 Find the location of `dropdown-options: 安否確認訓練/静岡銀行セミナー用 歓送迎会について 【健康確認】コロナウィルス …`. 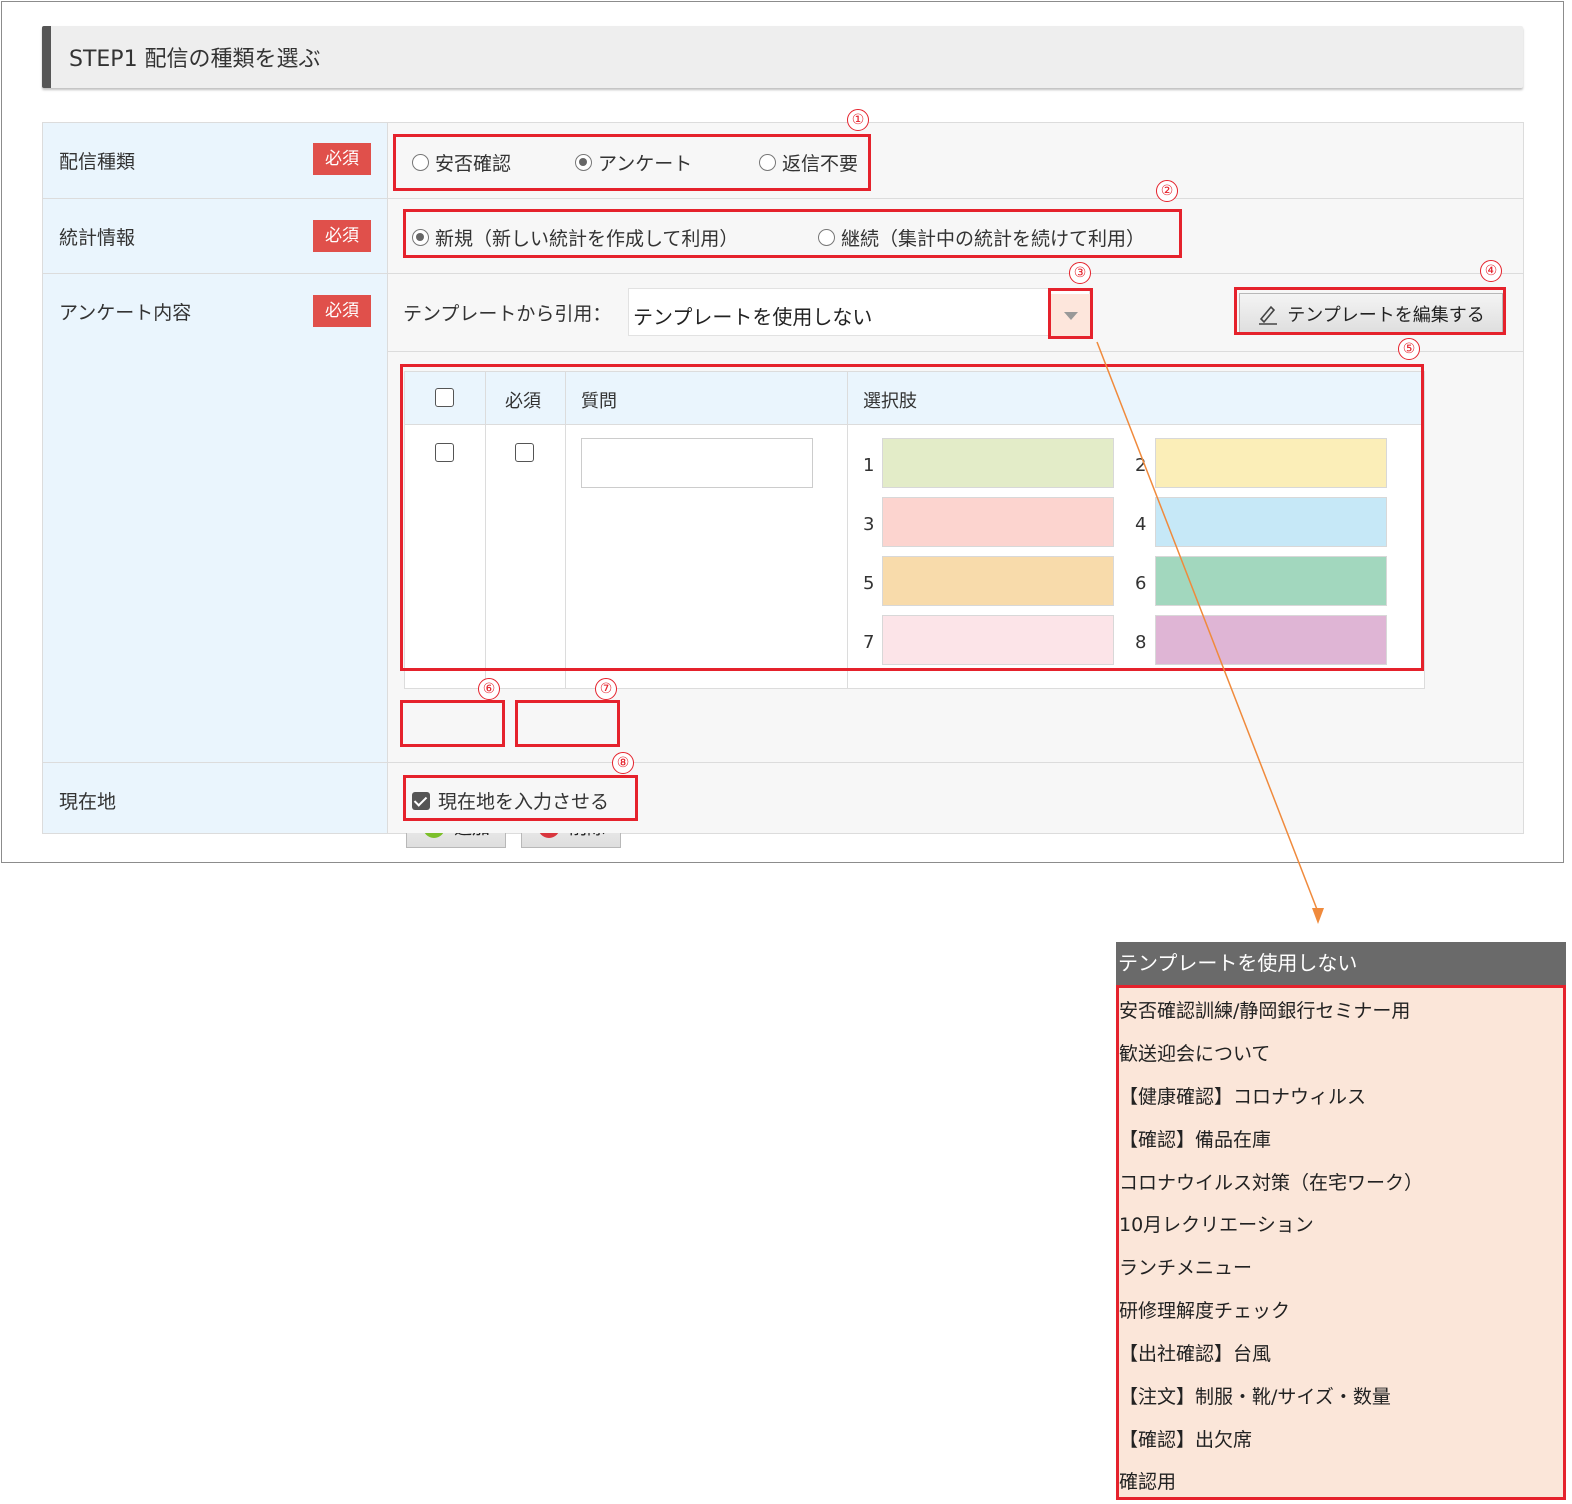

dropdown-options: 安否確認訓練/静岡銀行セミナー用 歓送迎会について 【健康確認】コロナウィルス … is located at coordinates (1341, 1242).